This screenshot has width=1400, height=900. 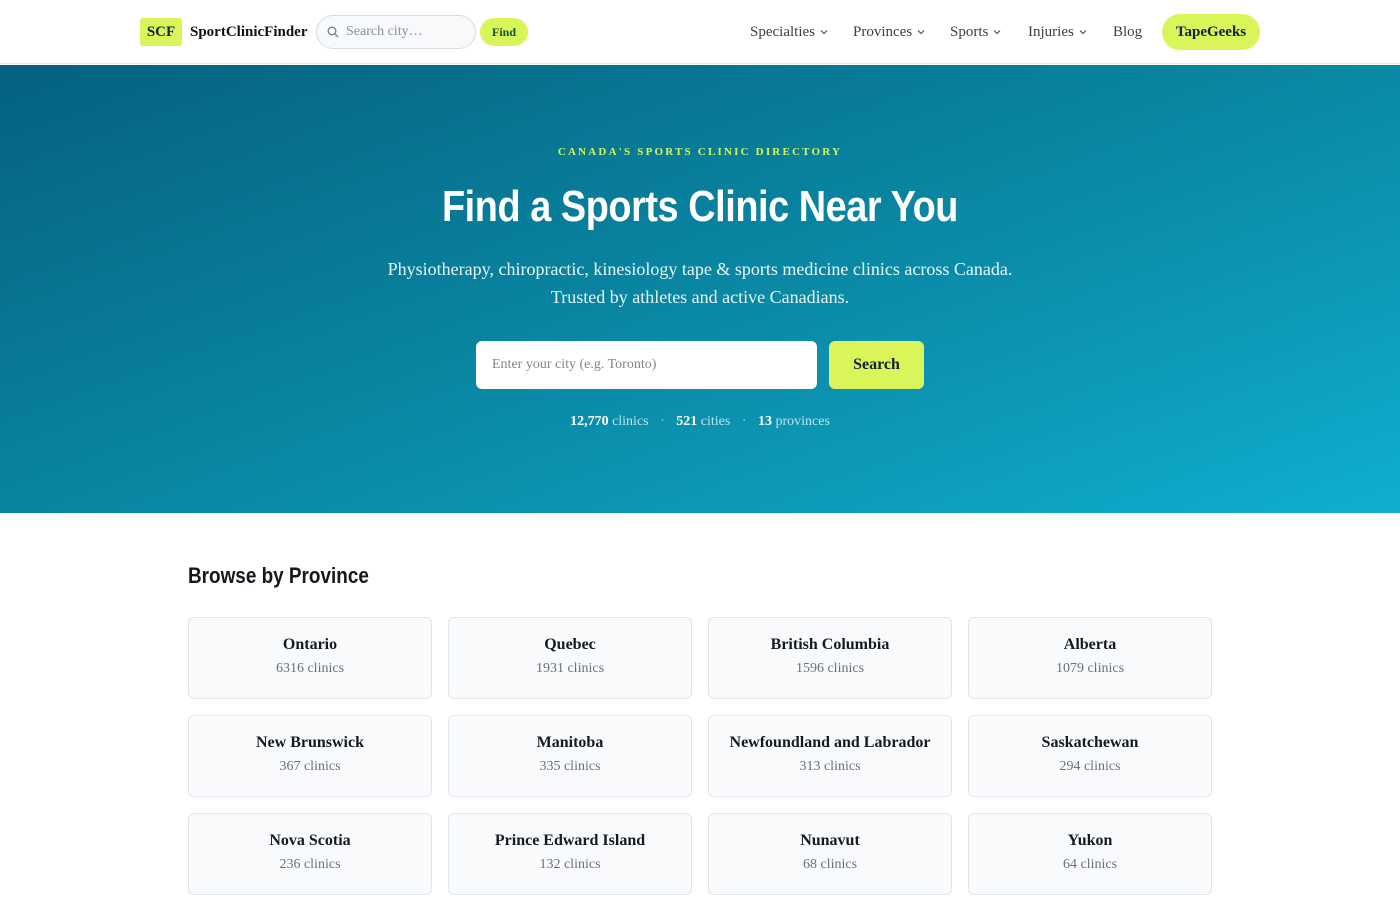 I want to click on logo: SCF SportClinicFinder, so click(x=224, y=32).